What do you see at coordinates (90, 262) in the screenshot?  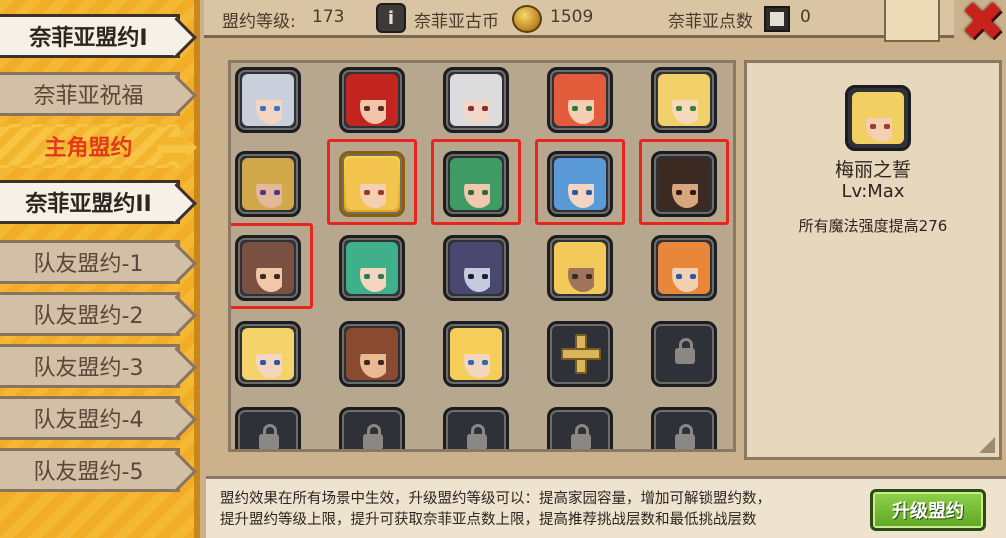 I see `sidebar-tab: 队友盟约-1` at bounding box center [90, 262].